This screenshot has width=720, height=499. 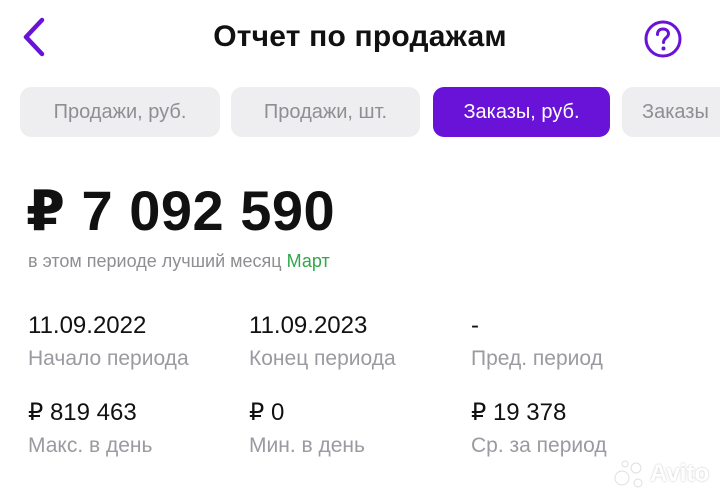 I want to click on previous-period-value: -, so click(x=475, y=325).